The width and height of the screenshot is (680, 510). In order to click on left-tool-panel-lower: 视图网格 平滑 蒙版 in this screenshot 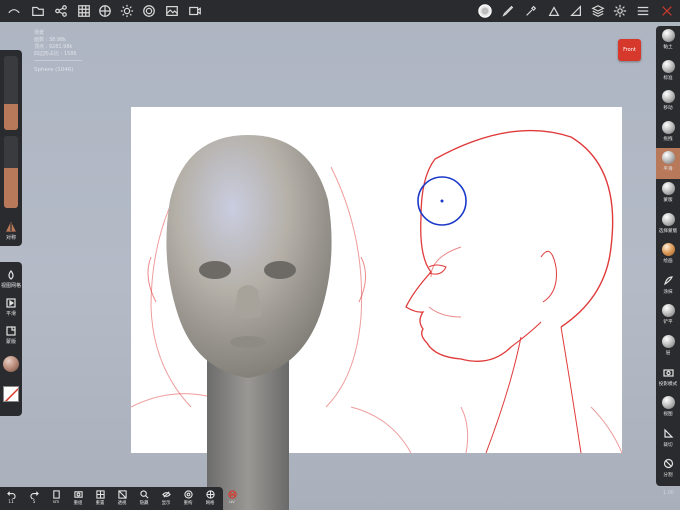, I will do `click(11, 339)`.